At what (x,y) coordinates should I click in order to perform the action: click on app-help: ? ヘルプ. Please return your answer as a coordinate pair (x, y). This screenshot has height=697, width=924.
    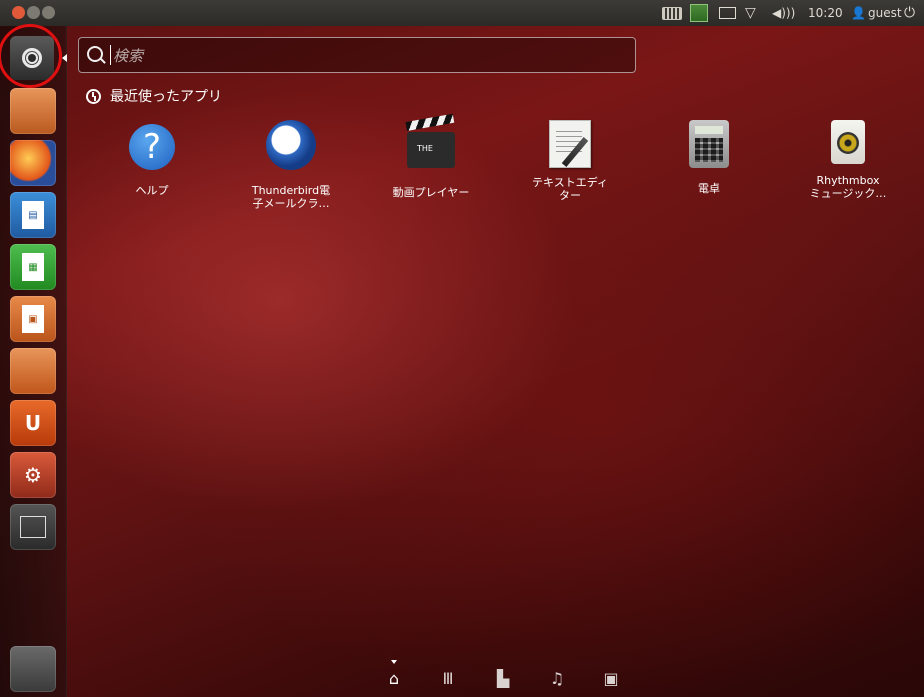
    Looking at the image, I should click on (152, 158).